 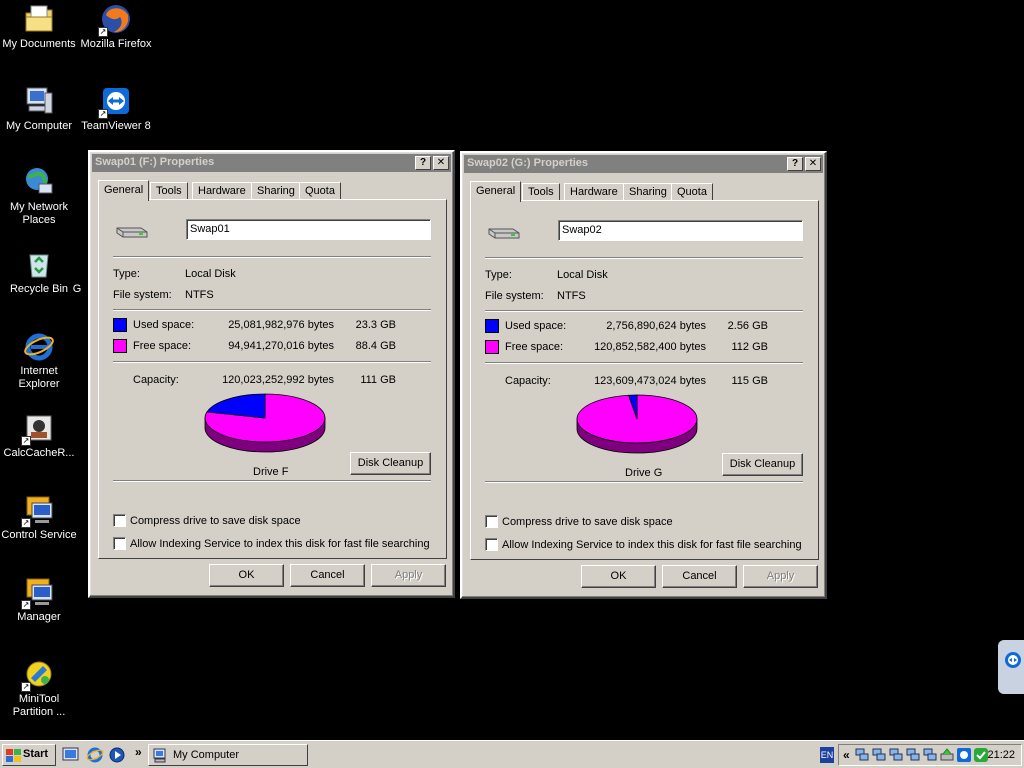 I want to click on used-space-size: 23.3 GB, so click(x=375, y=325).